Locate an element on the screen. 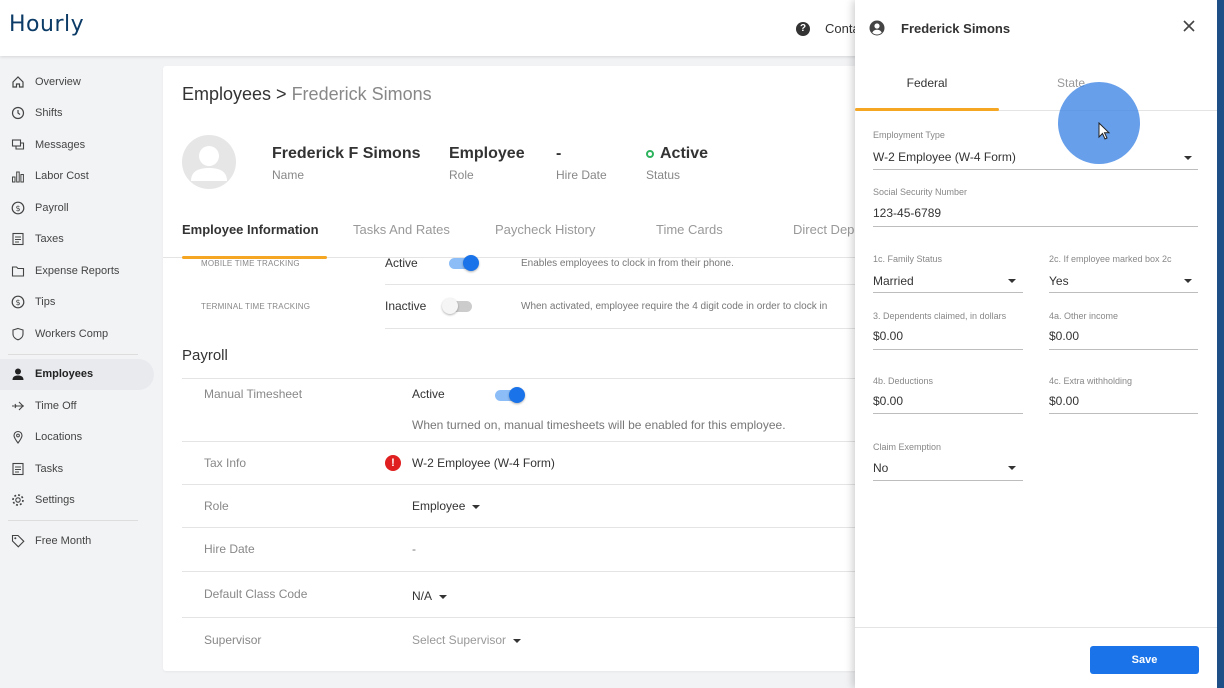  sidebar-item-time-off: Time Off is located at coordinates (80, 406).